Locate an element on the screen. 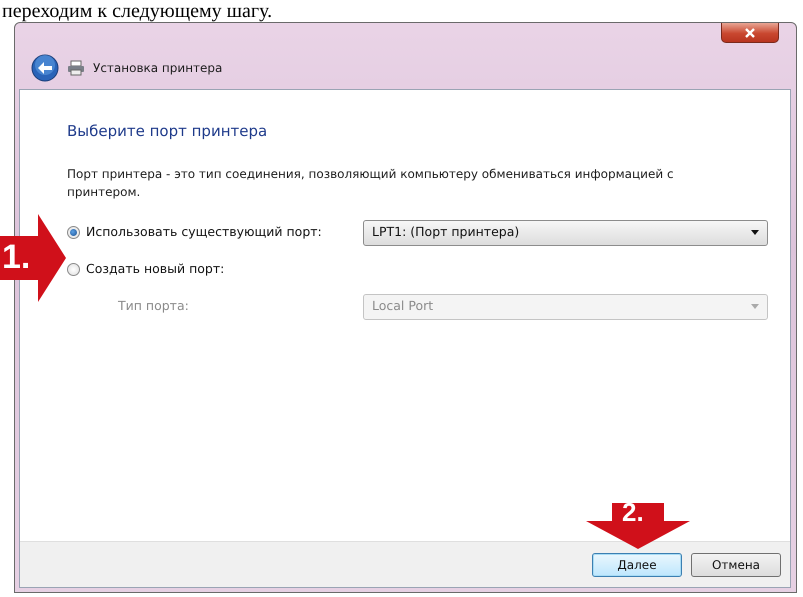  next-button: Далее is located at coordinates (637, 564).